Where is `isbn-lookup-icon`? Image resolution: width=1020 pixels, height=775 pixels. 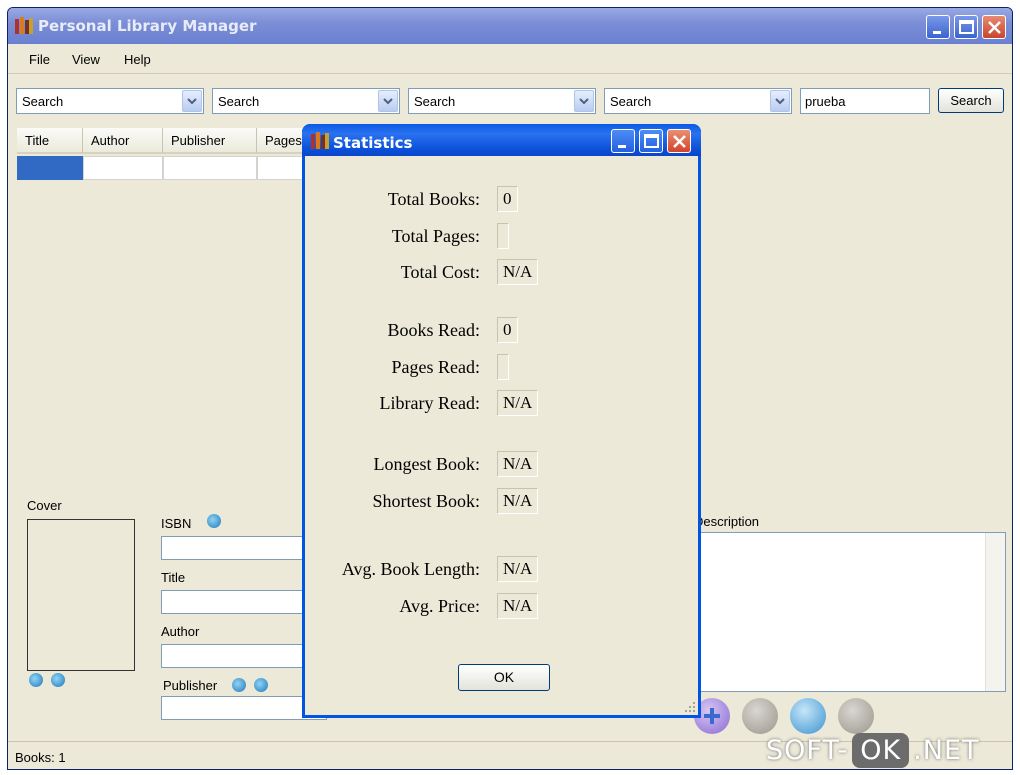
isbn-lookup-icon is located at coordinates (214, 521).